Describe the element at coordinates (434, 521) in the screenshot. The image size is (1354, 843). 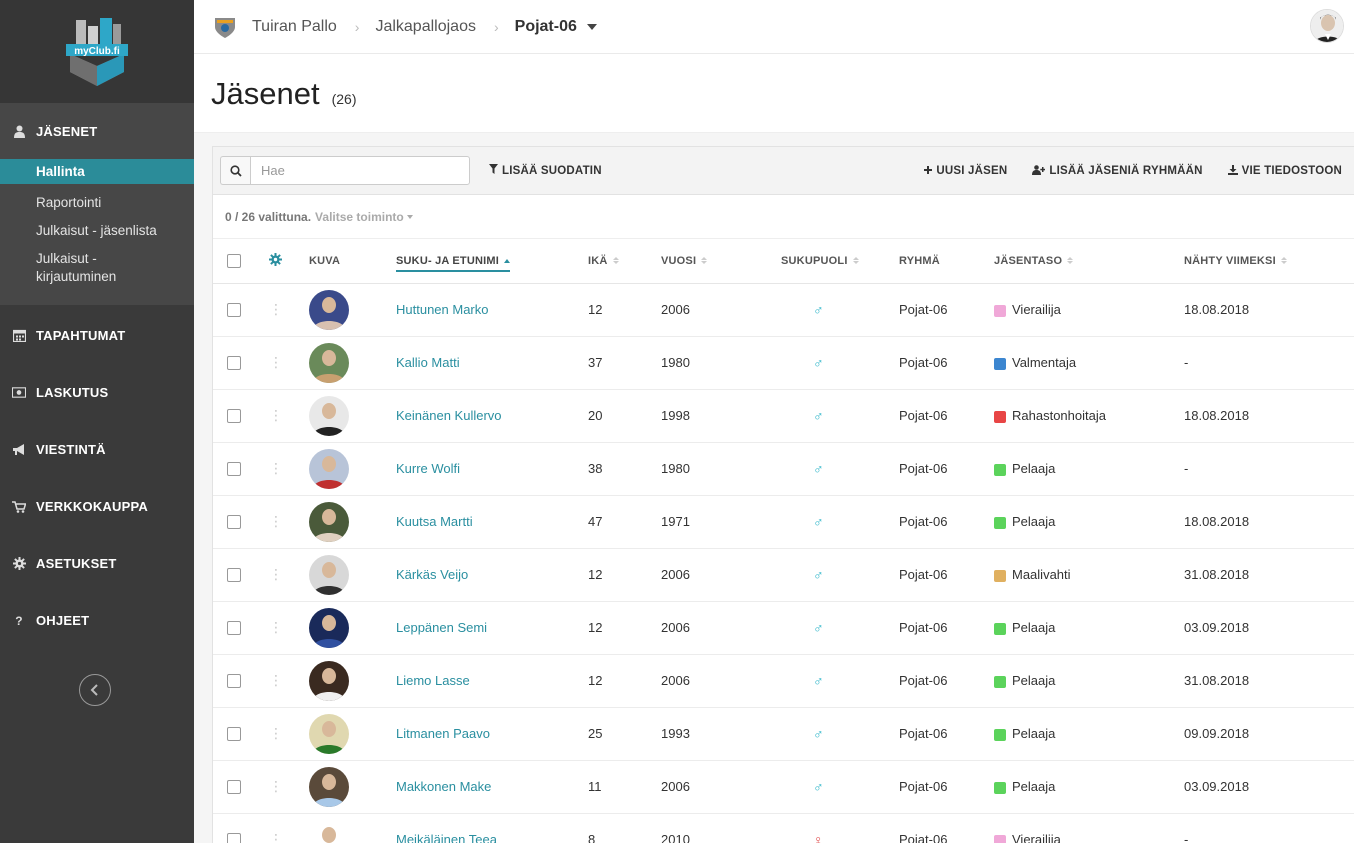
I see `member-name-link: Kuutsa Martti` at that location.